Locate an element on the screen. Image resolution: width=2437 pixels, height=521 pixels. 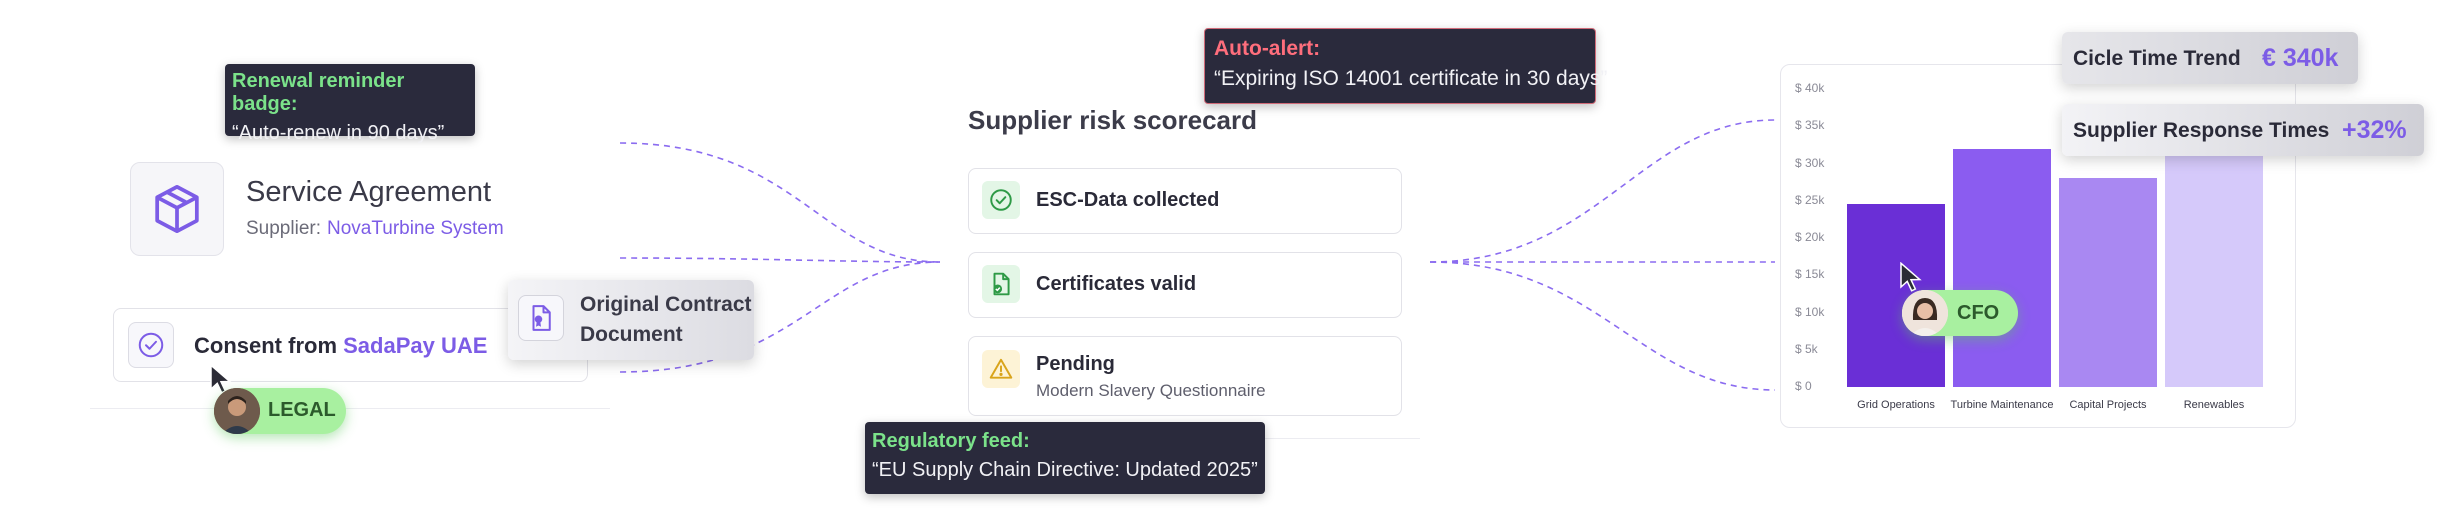
x-tick-label: Capital Projects is located at coordinates (2108, 405).